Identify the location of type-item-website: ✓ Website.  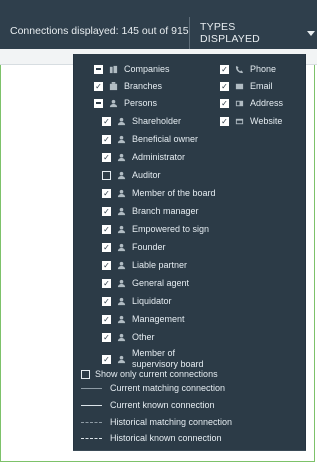
(251, 121).